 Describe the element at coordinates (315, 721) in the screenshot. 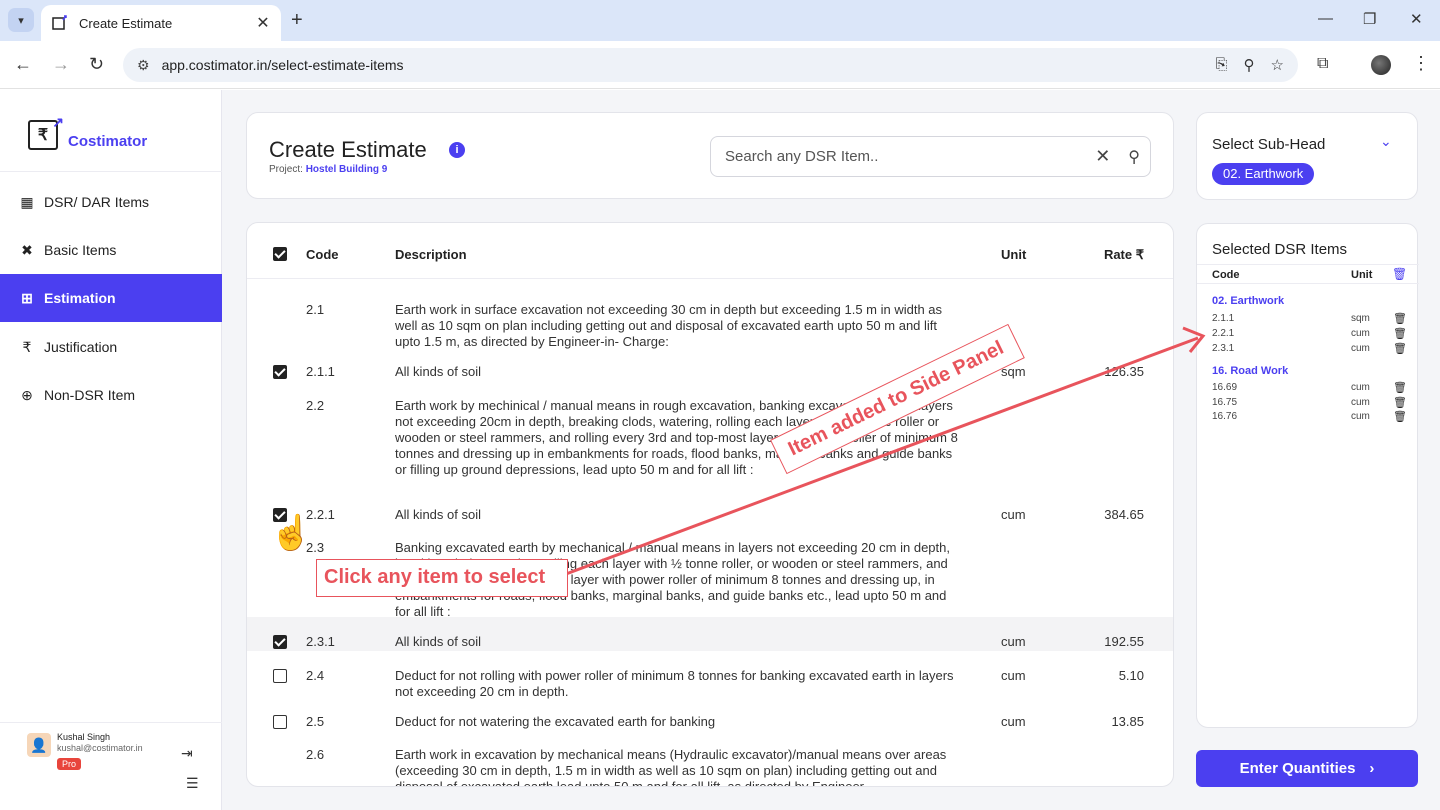

I see `row-code: 2.5` at that location.